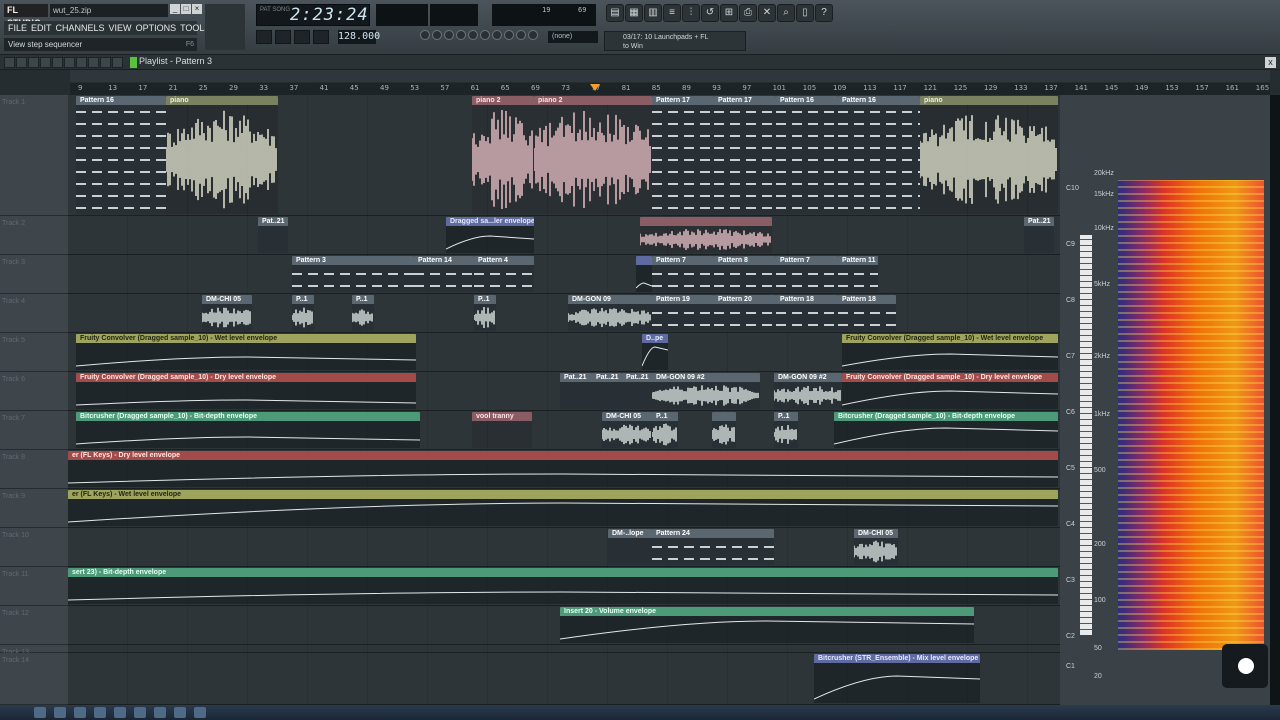  I want to click on playlist-icon: ▤, so click(615, 13).